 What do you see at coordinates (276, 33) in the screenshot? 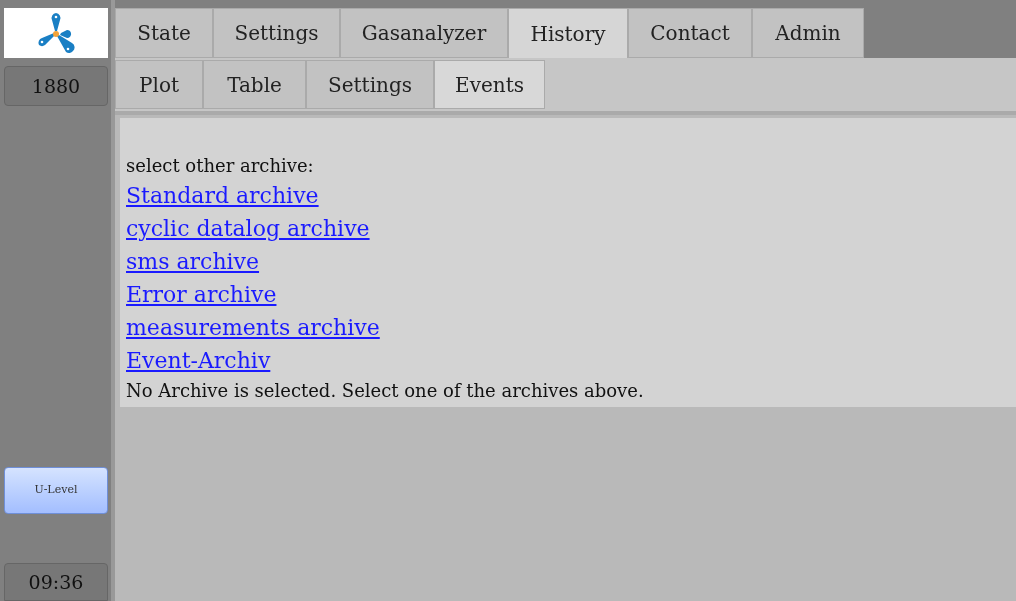
I see `main-tab: Settings` at bounding box center [276, 33].